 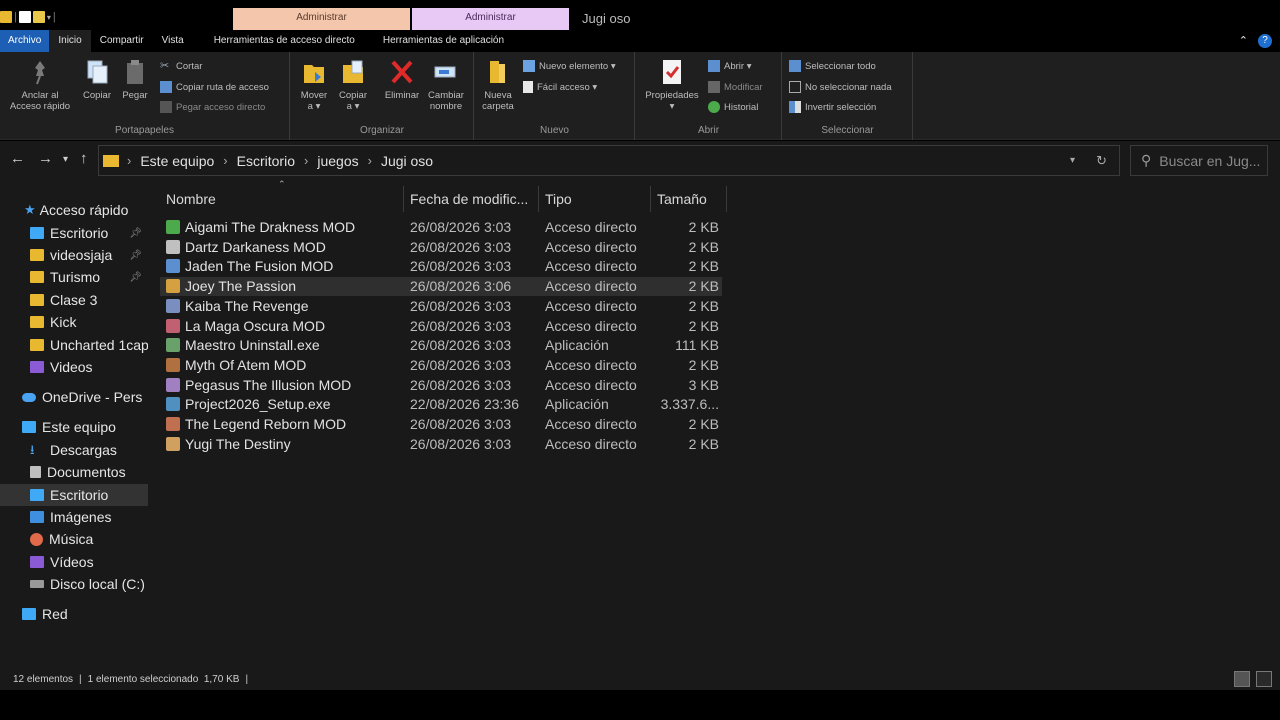 I want to click on file-name: Aigami The Drakness MOD, so click(x=270, y=227).